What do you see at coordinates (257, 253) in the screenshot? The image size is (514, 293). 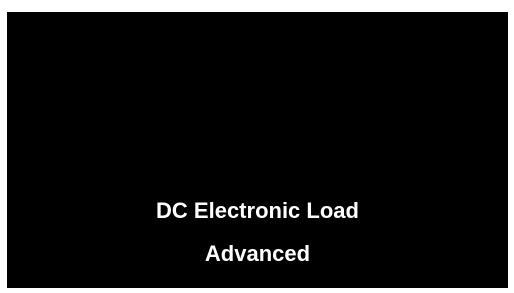 I see `product-subtitle-text: Advanced` at bounding box center [257, 253].